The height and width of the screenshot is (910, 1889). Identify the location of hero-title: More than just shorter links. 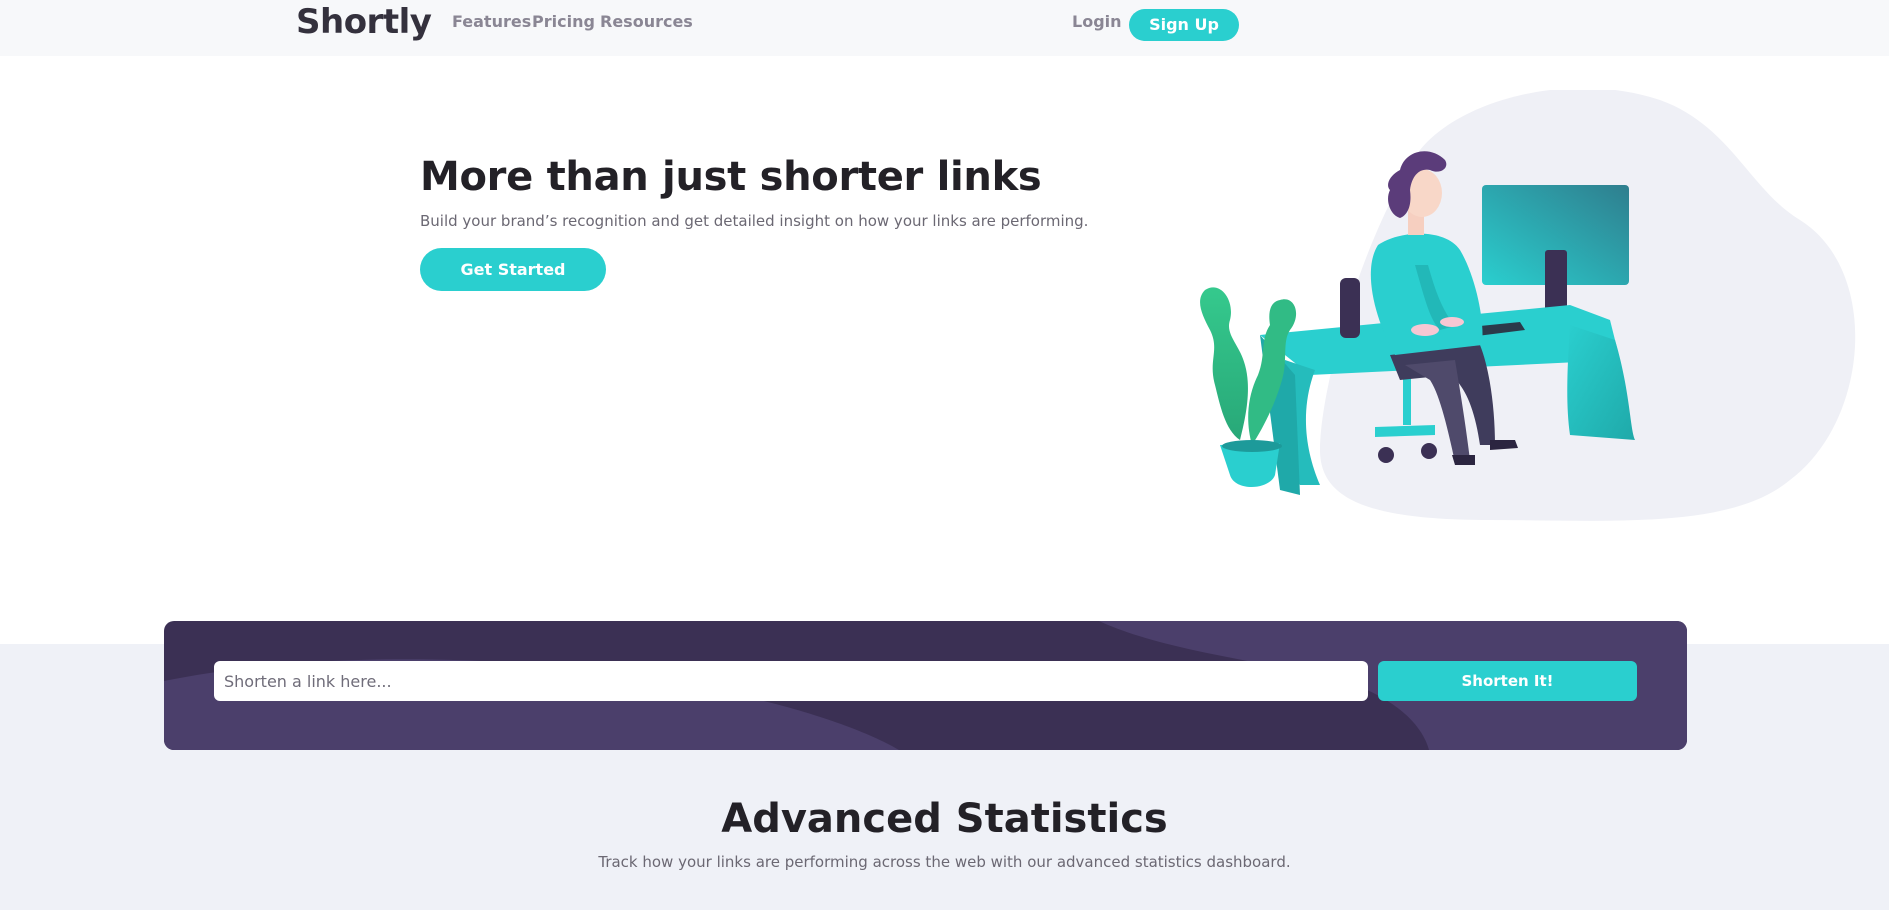
(731, 177).